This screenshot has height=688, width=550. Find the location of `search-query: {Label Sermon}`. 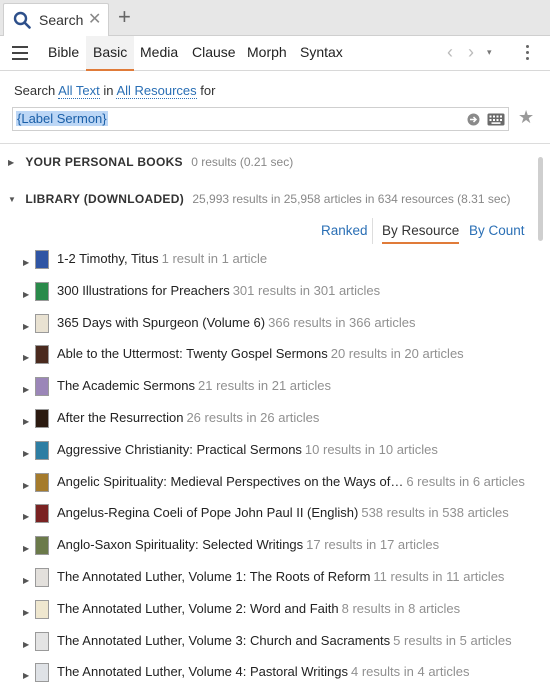

search-query: {Label Sermon} is located at coordinates (62, 118).